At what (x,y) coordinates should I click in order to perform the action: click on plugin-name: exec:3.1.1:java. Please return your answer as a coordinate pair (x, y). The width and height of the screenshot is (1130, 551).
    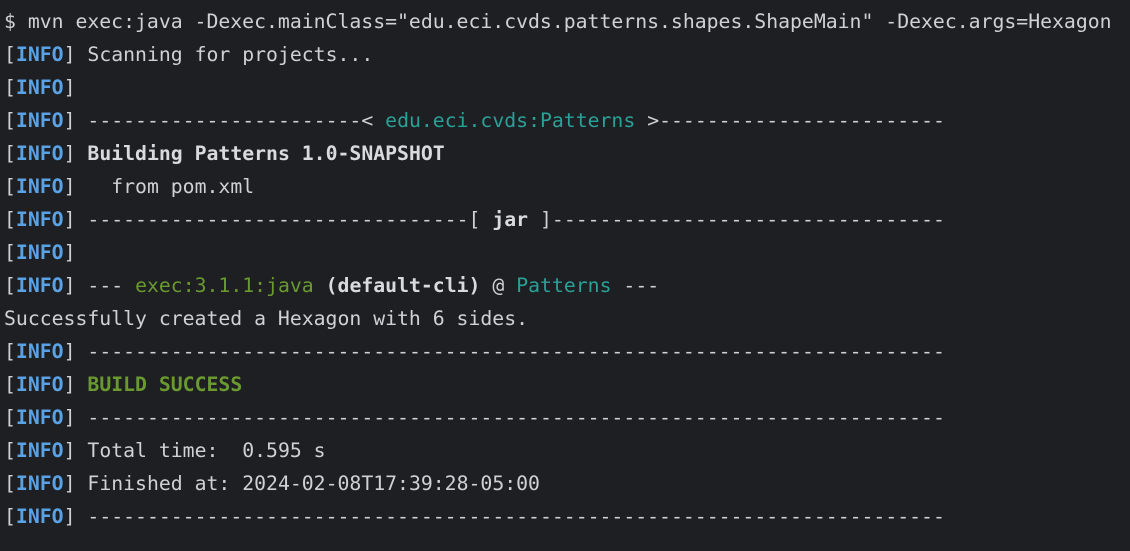
    Looking at the image, I should click on (224, 285).